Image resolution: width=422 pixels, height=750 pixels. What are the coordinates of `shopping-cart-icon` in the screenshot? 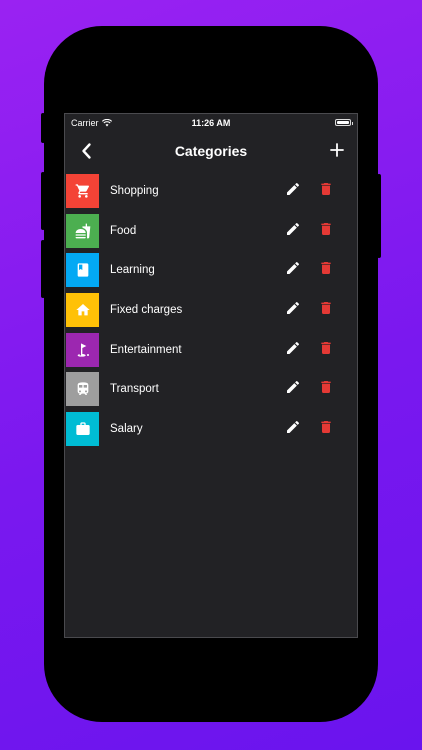 It's located at (82, 191).